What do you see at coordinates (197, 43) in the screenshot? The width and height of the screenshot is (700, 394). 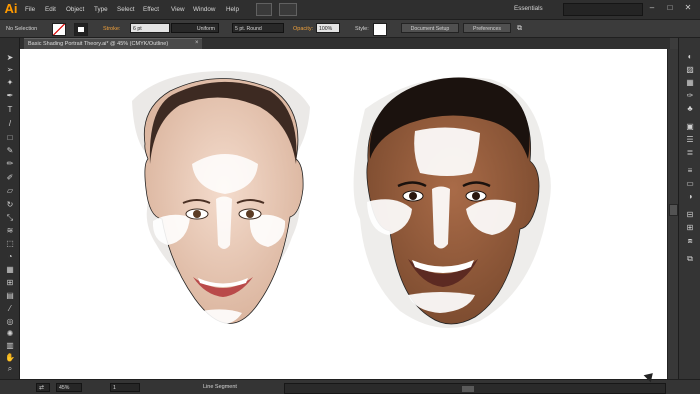 I see `close-tab-icon: ×` at bounding box center [197, 43].